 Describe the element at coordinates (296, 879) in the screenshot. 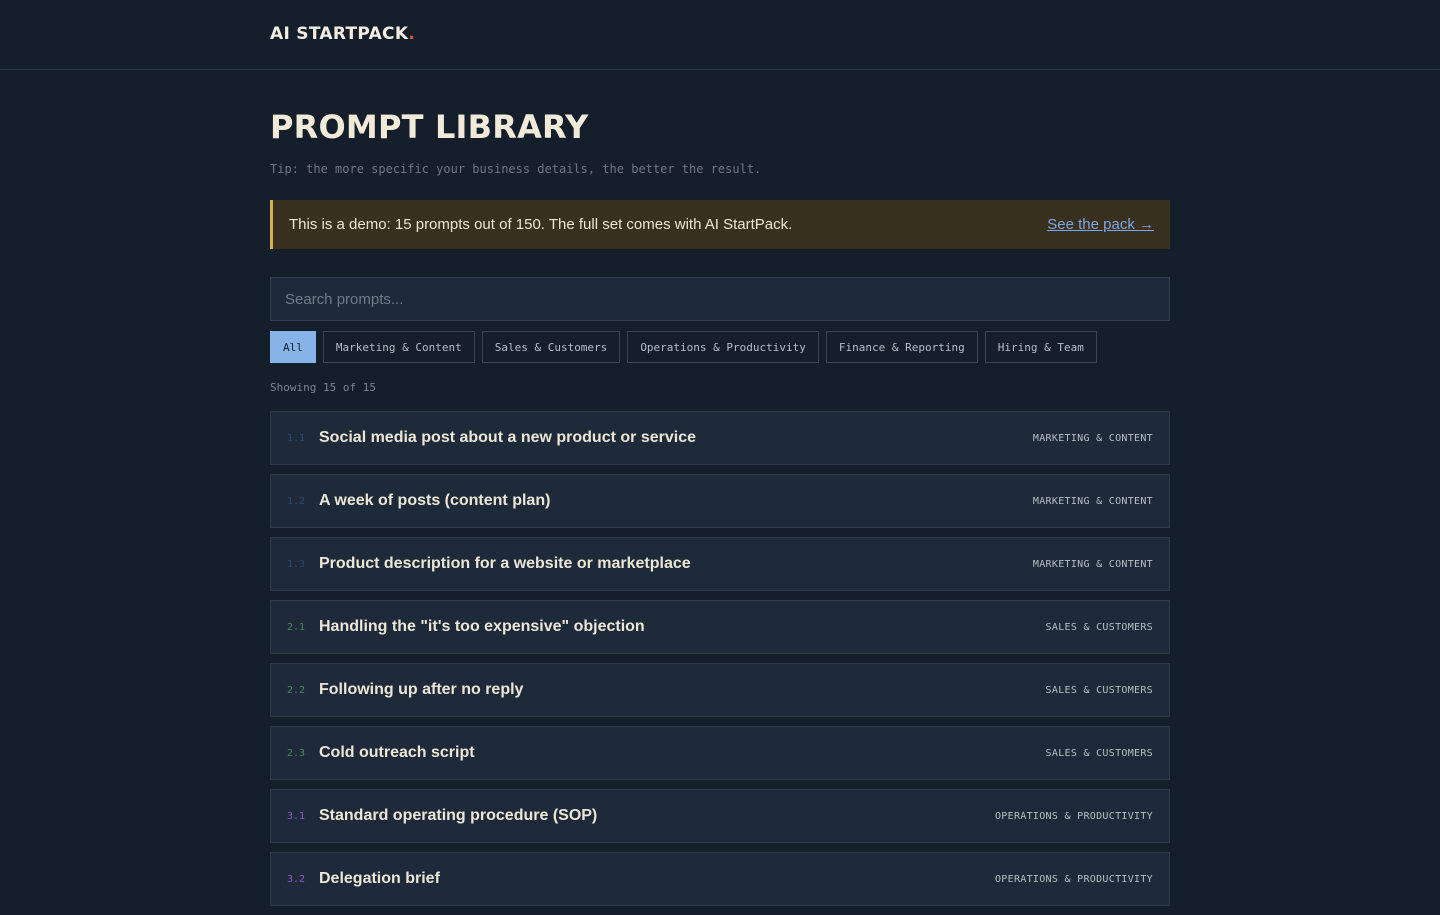

I see `prompt-number: 3.2` at that location.